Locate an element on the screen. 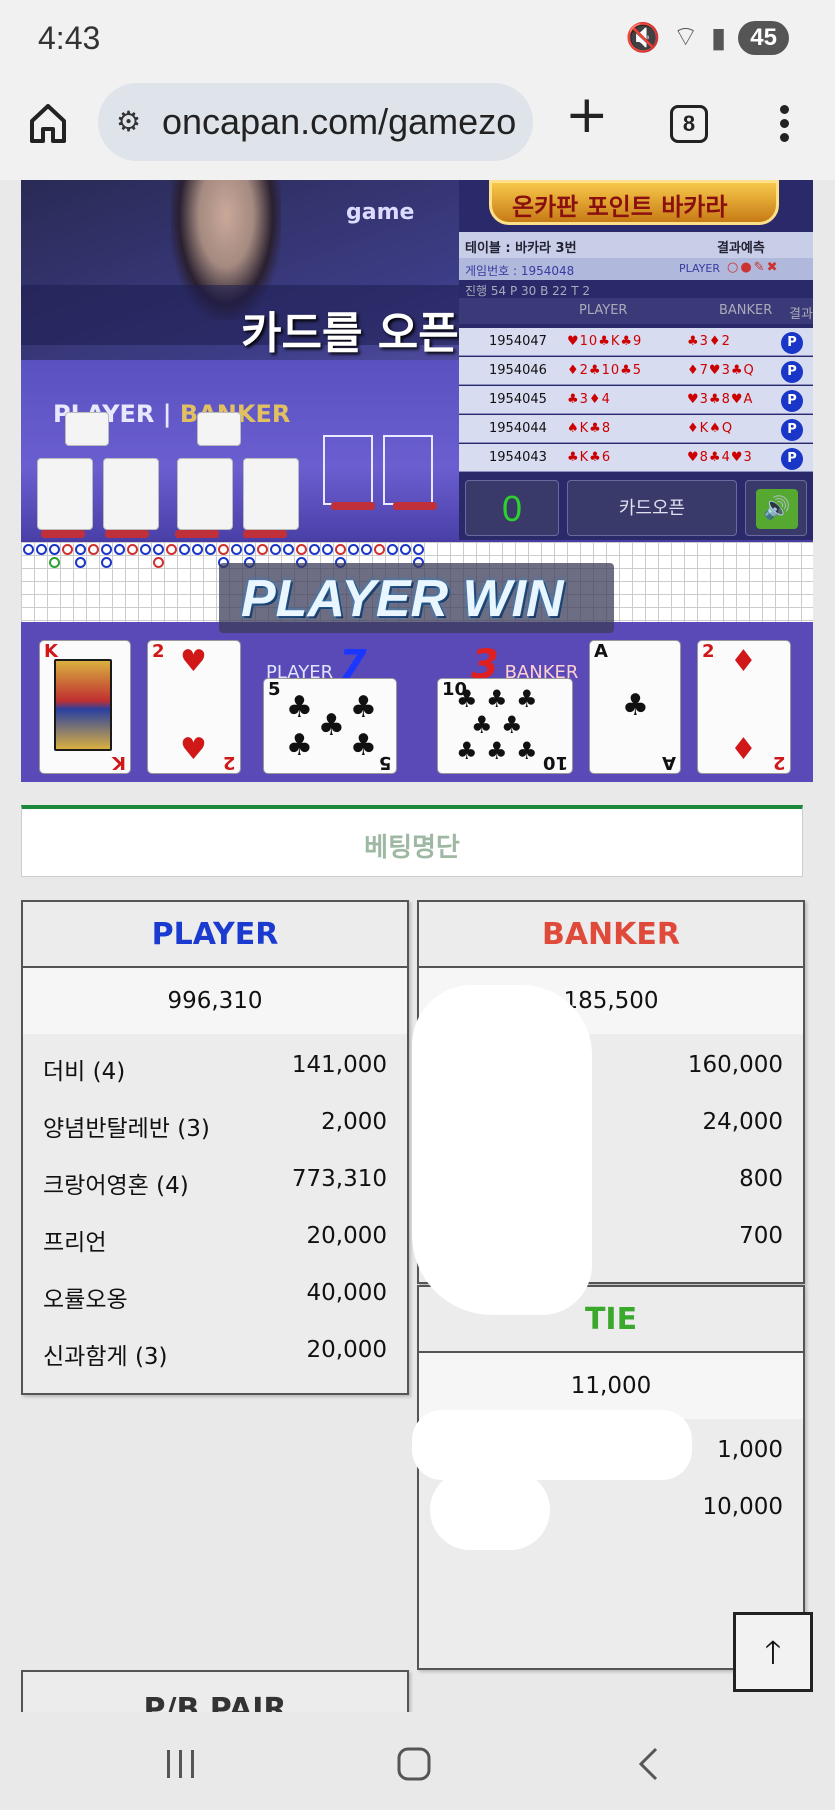  tab-switcher-button: 8 is located at coordinates (689, 124).